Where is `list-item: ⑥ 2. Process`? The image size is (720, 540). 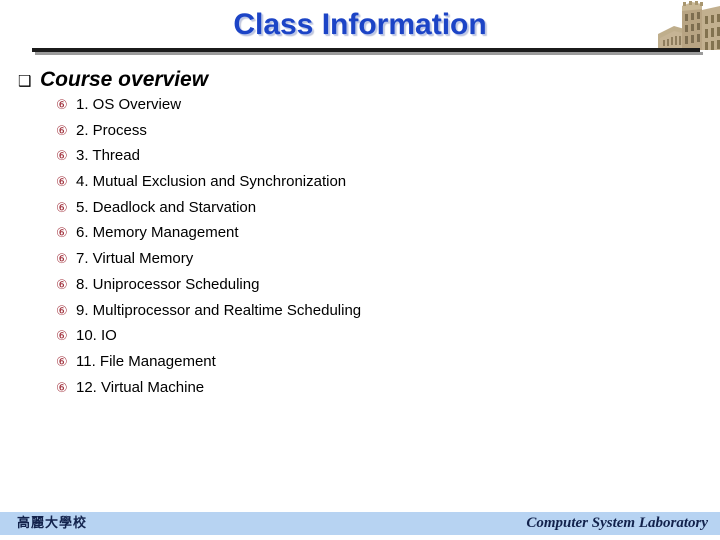
list-item: ⑥ 2. Process is located at coordinates (360, 135).